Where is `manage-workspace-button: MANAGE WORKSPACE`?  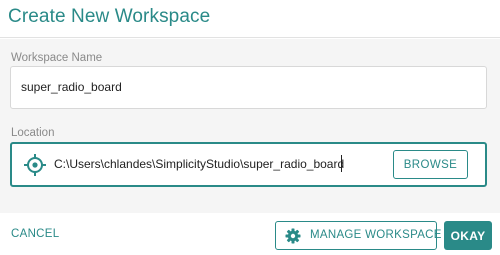 manage-workspace-button: MANAGE WORKSPACE is located at coordinates (358, 235).